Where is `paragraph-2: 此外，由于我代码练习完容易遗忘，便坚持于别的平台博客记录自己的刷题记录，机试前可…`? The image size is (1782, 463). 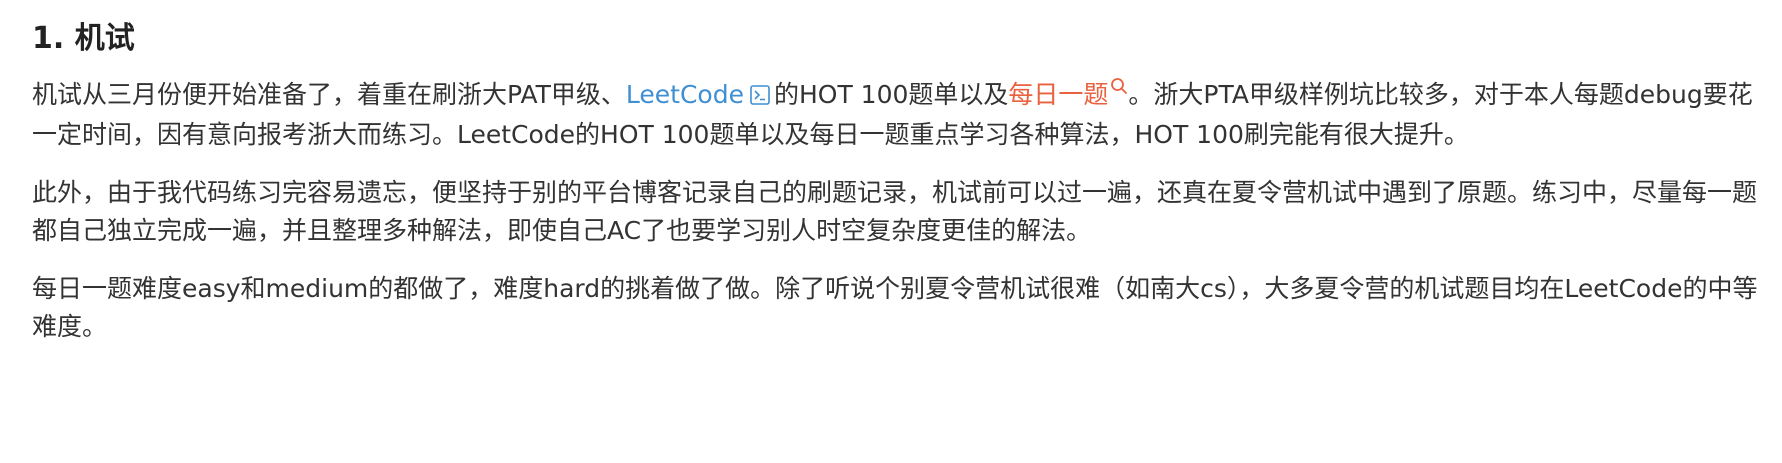 paragraph-2: 此外，由于我代码练习完容易遗忘，便坚持于别的平台博客记录自己的刷题记录，机试前可… is located at coordinates (895, 211).